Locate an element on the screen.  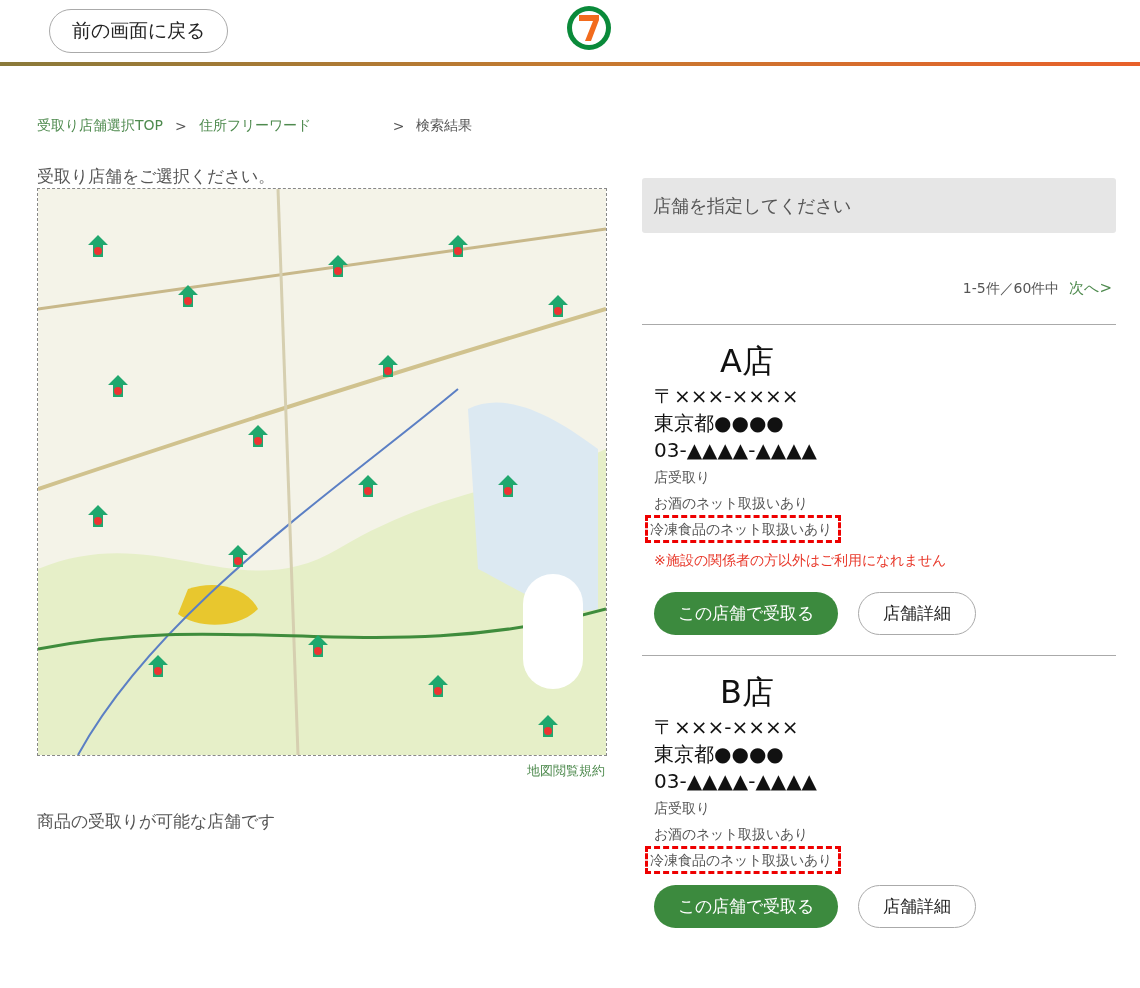
instruction-text: 受取り店舗をご選択ください。 is located at coordinates (156, 176).